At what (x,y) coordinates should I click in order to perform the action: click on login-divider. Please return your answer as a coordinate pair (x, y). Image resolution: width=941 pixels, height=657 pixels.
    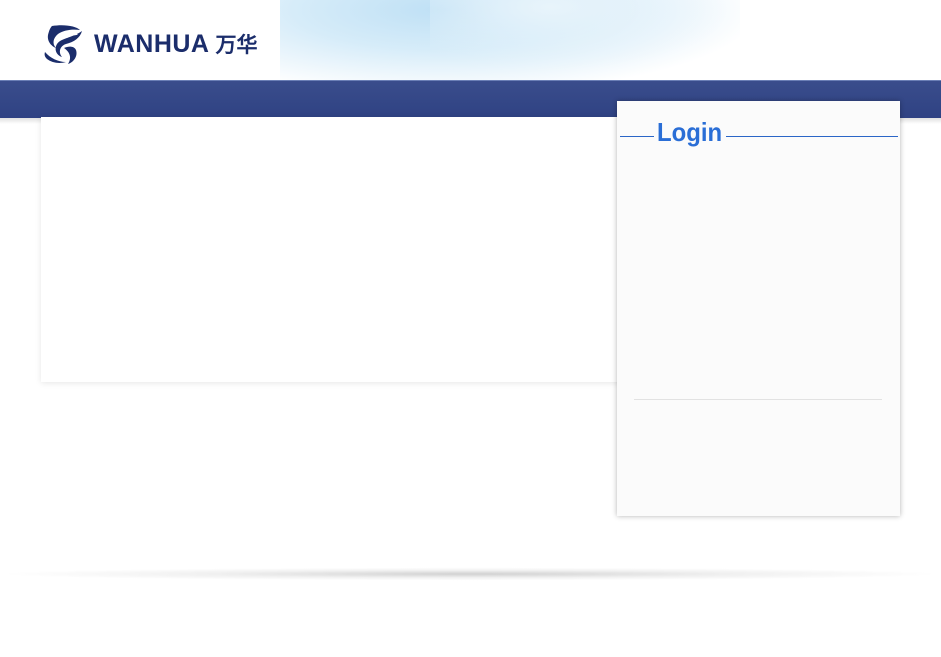
    Looking at the image, I should click on (758, 399).